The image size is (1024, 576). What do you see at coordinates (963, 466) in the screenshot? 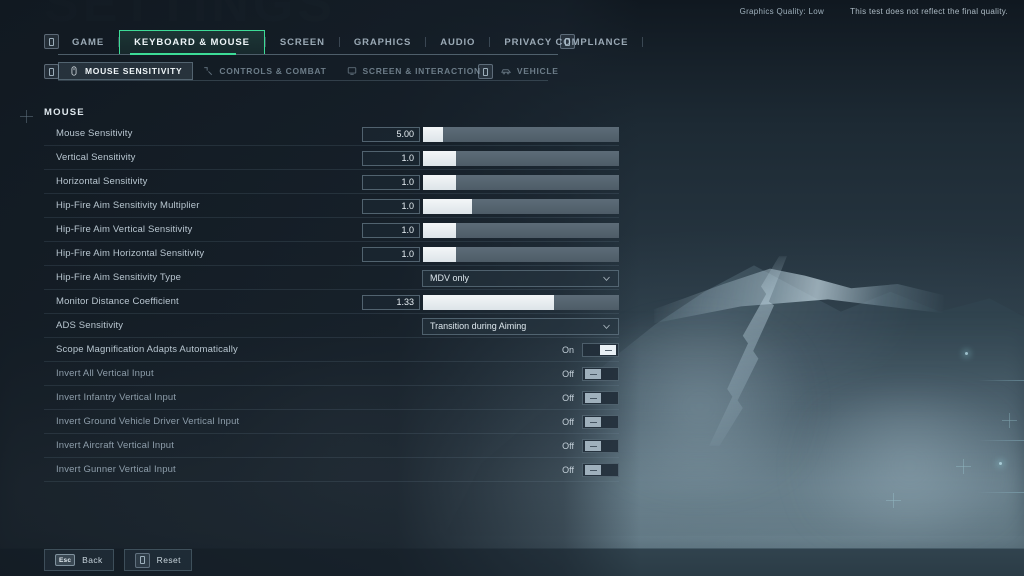
I see `spark-marker` at bounding box center [963, 466].